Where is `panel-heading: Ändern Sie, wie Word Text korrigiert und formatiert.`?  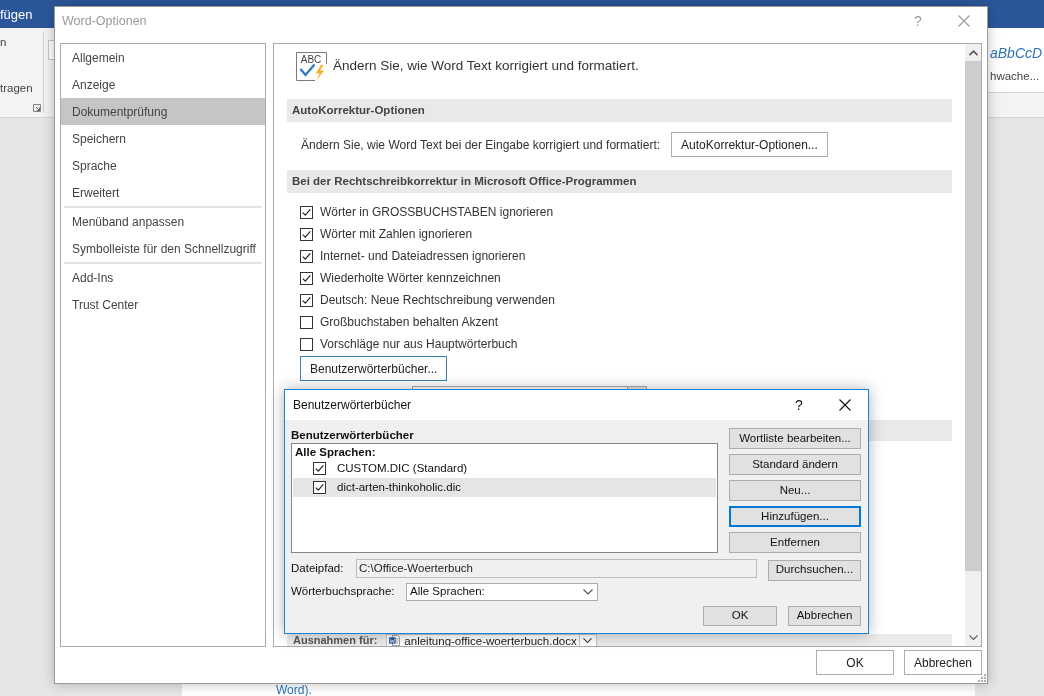
panel-heading: Ändern Sie, wie Word Text korrigiert und formatiert. is located at coordinates (486, 66).